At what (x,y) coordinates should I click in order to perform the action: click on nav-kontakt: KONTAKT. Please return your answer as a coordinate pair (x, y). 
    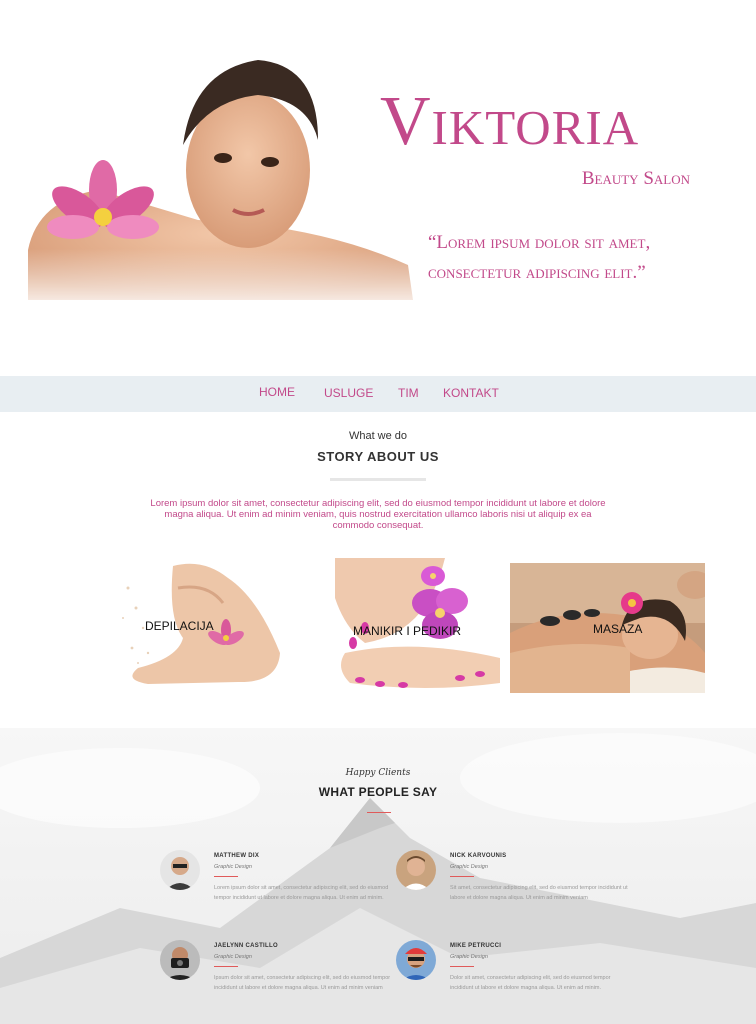
    Looking at the image, I should click on (471, 393).